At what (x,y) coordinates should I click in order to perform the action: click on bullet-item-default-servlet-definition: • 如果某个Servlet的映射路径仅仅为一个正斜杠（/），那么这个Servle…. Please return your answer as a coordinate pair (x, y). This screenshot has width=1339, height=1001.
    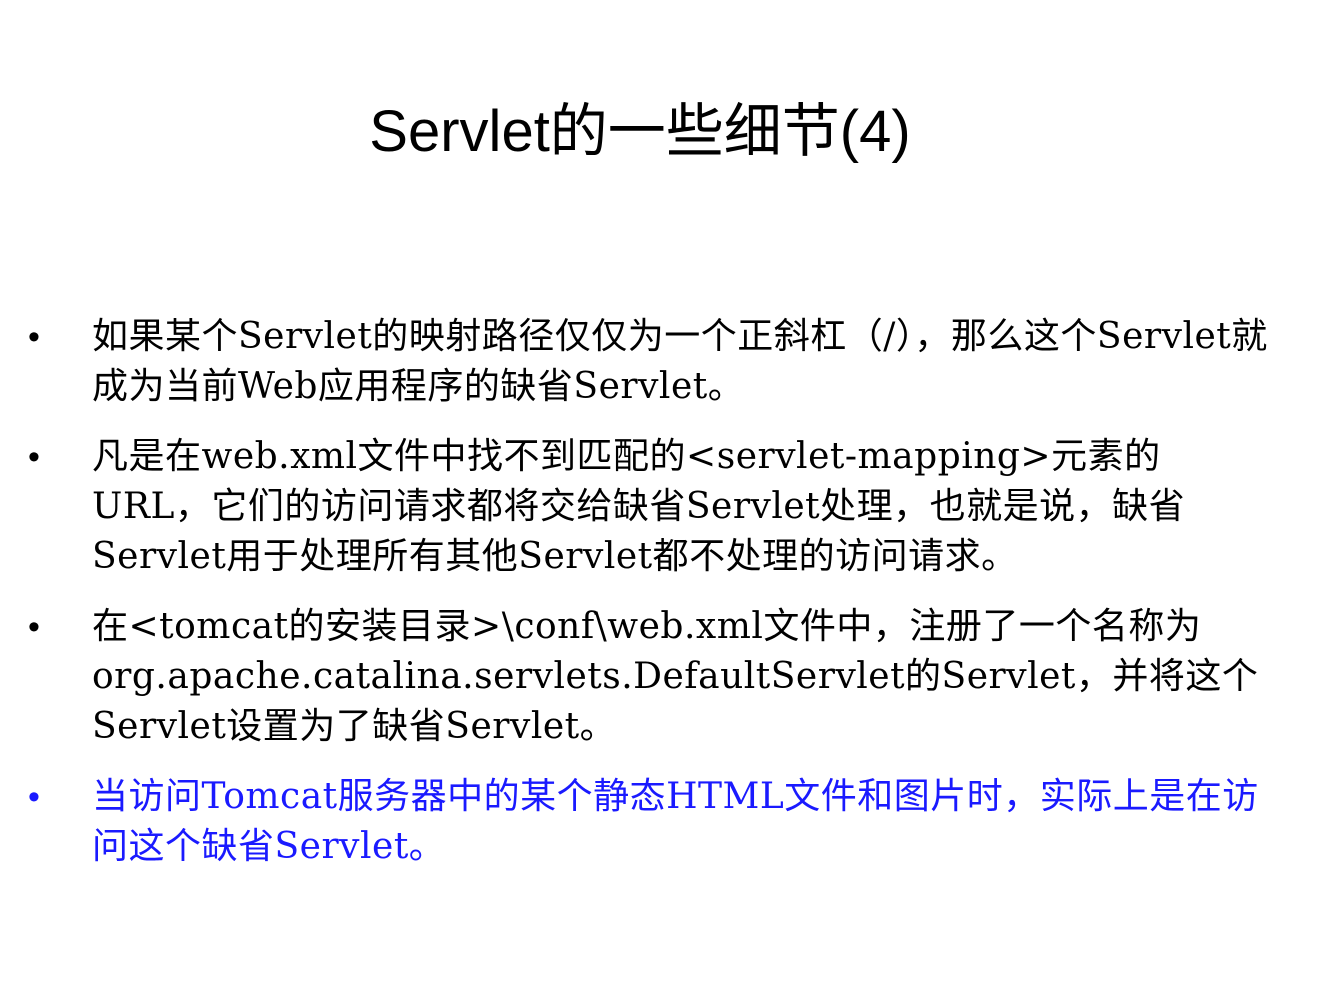
    Looking at the image, I should click on (653, 362).